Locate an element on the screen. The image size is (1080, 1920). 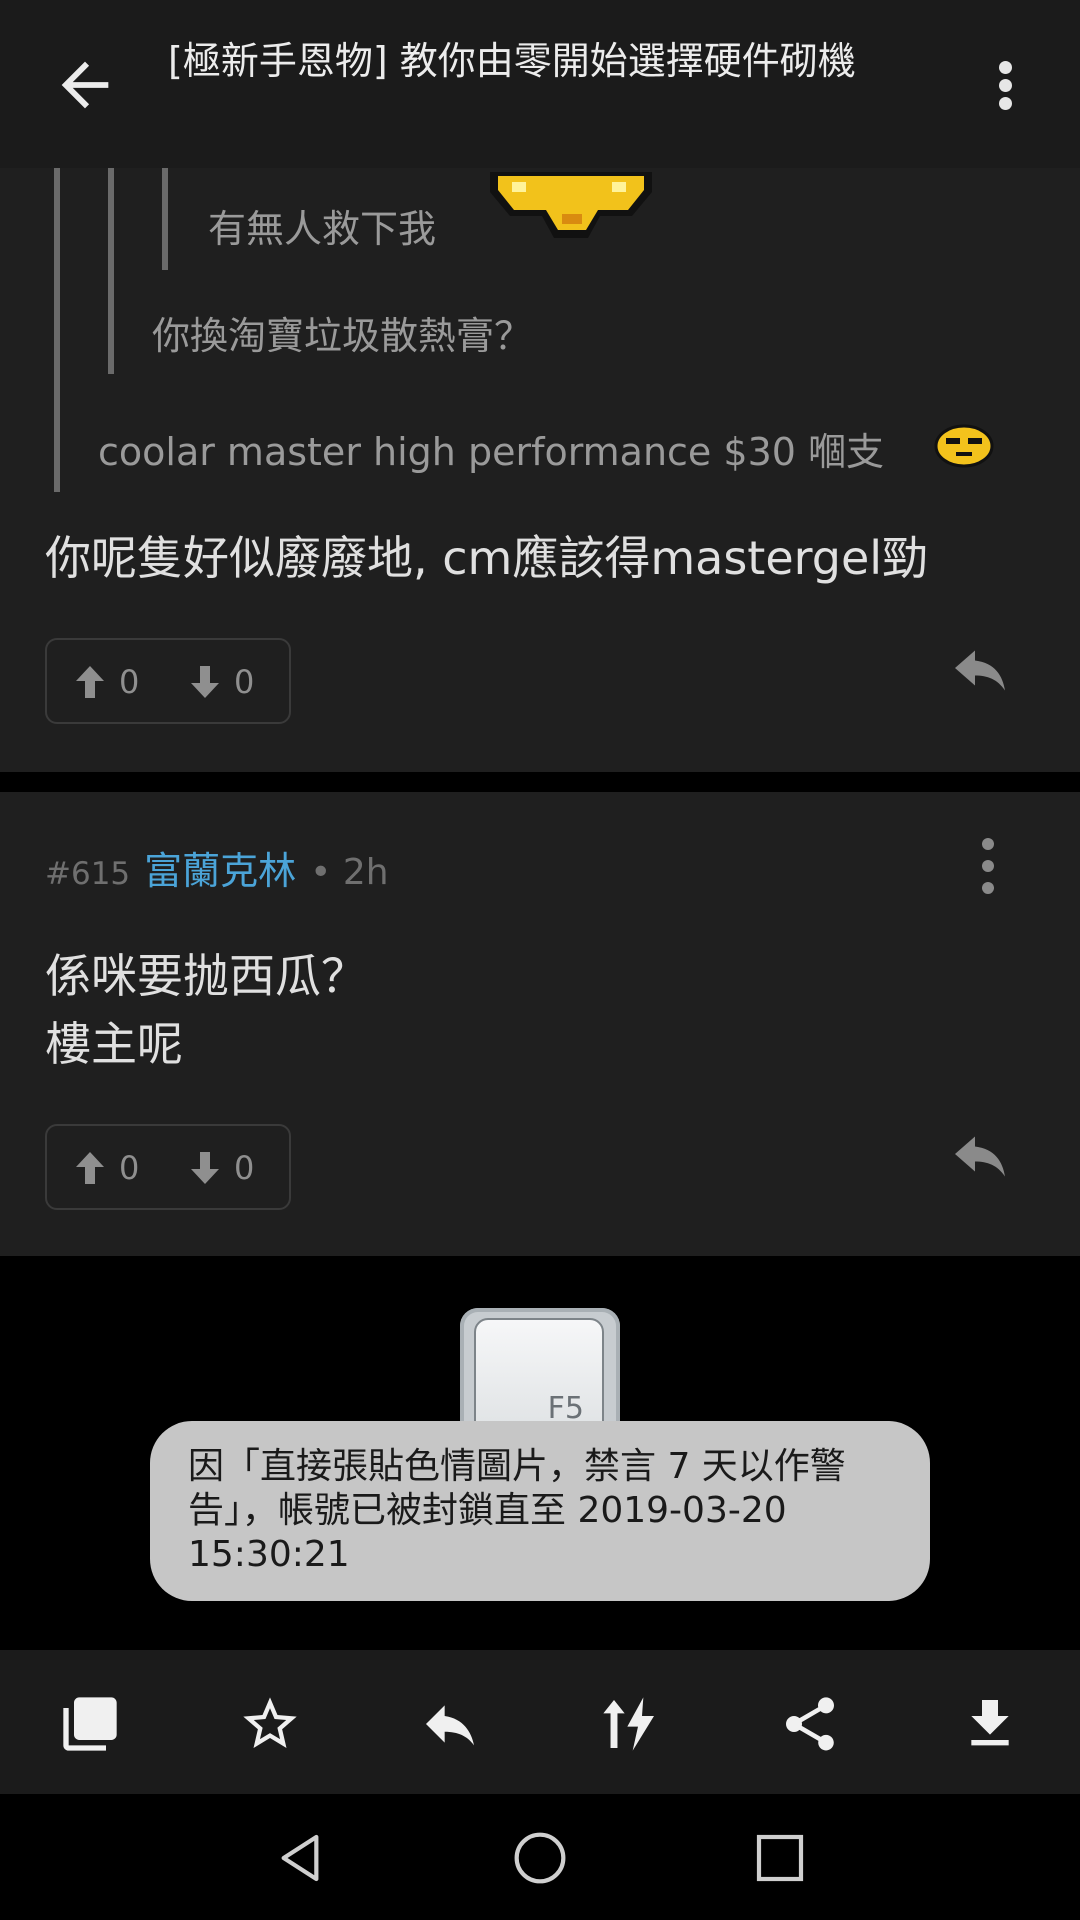
nav-home-icon is located at coordinates (540, 1858).